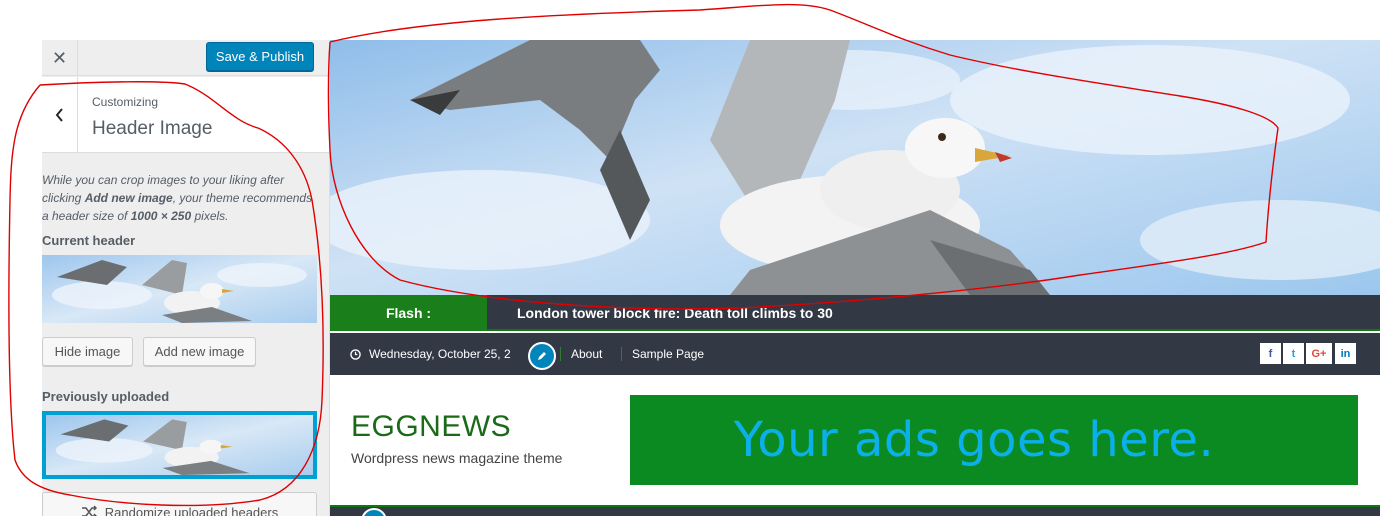 This screenshot has height=516, width=1381. What do you see at coordinates (440, 354) in the screenshot?
I see `date-text: Wednesday, October 25, 2` at bounding box center [440, 354].